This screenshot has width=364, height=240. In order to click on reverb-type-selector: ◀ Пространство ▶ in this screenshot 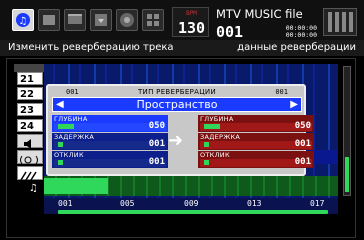, I will do `click(177, 104)`.